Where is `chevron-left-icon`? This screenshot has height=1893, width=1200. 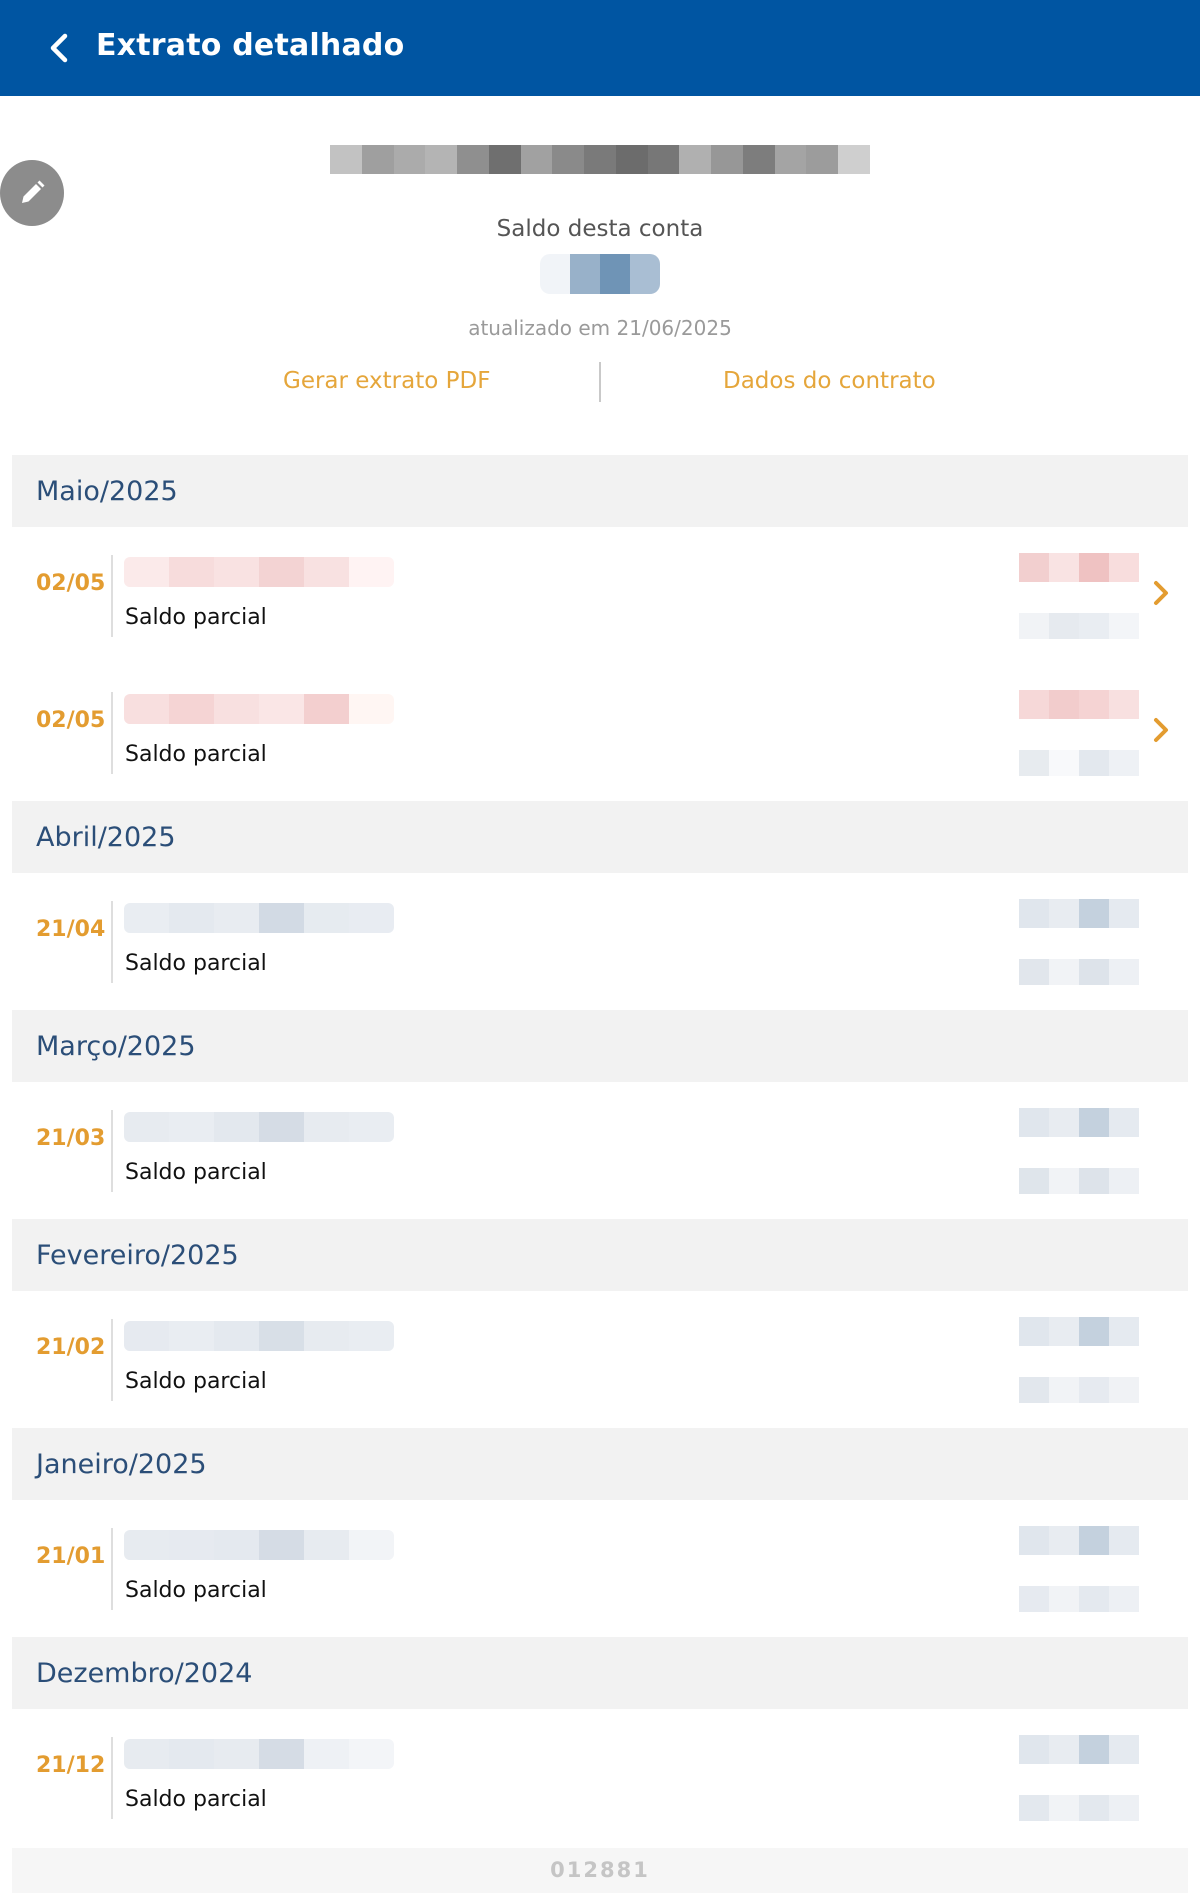 chevron-left-icon is located at coordinates (59, 48).